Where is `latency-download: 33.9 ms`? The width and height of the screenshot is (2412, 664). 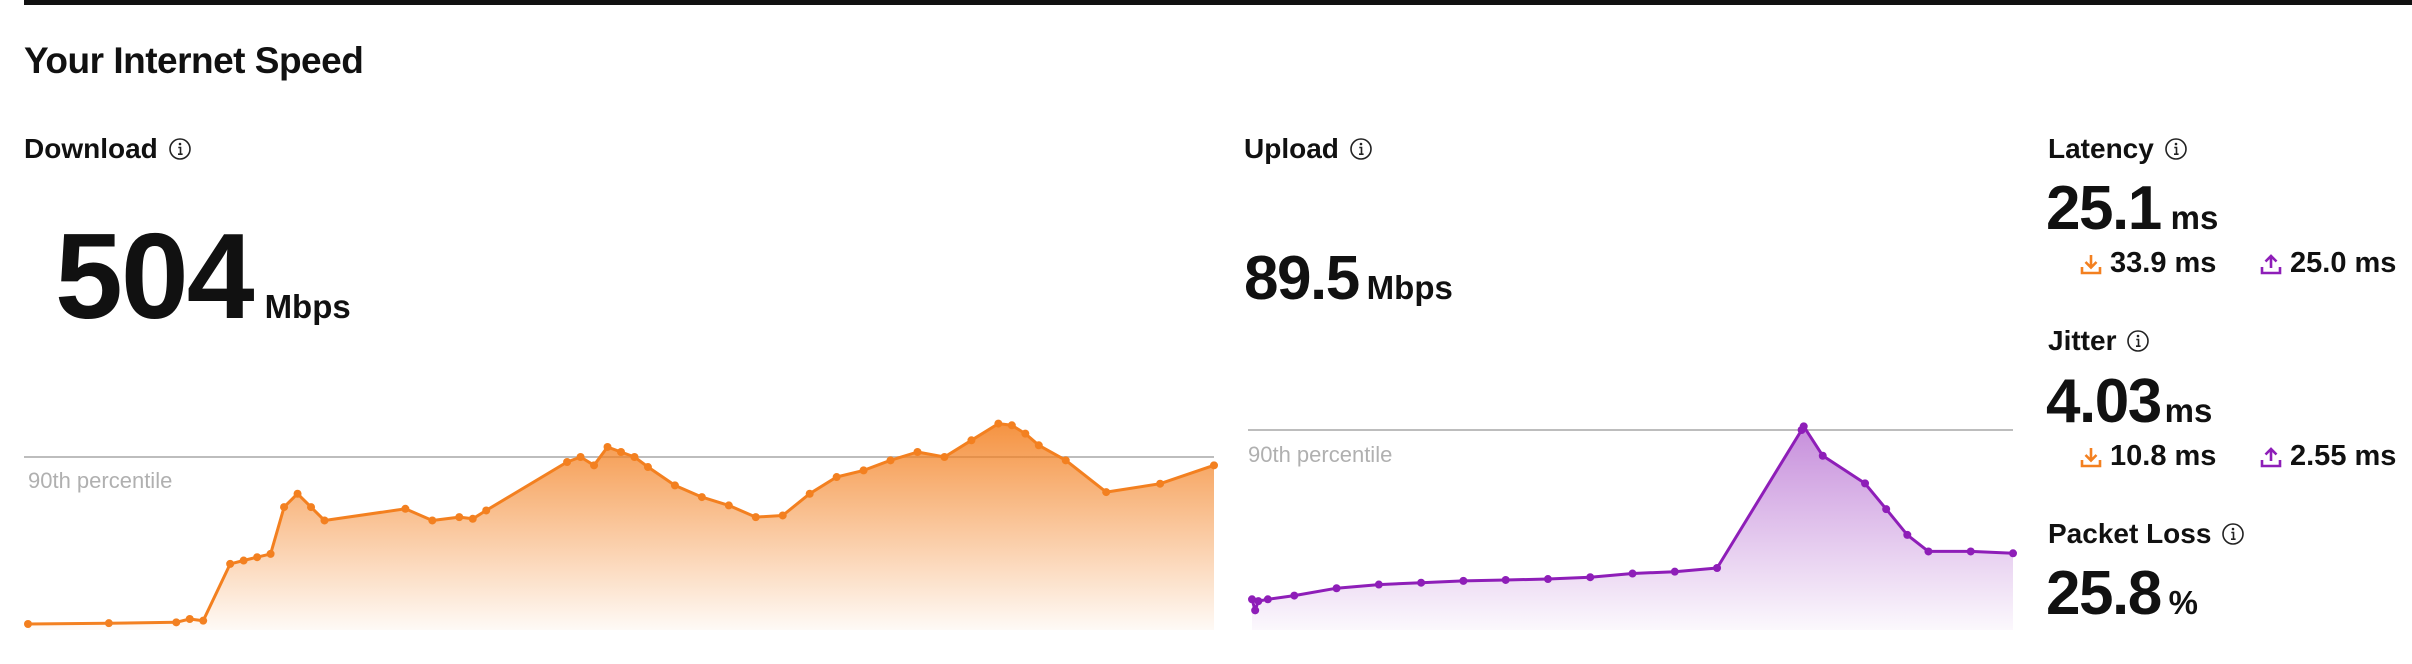 latency-download: 33.9 ms is located at coordinates (2148, 263).